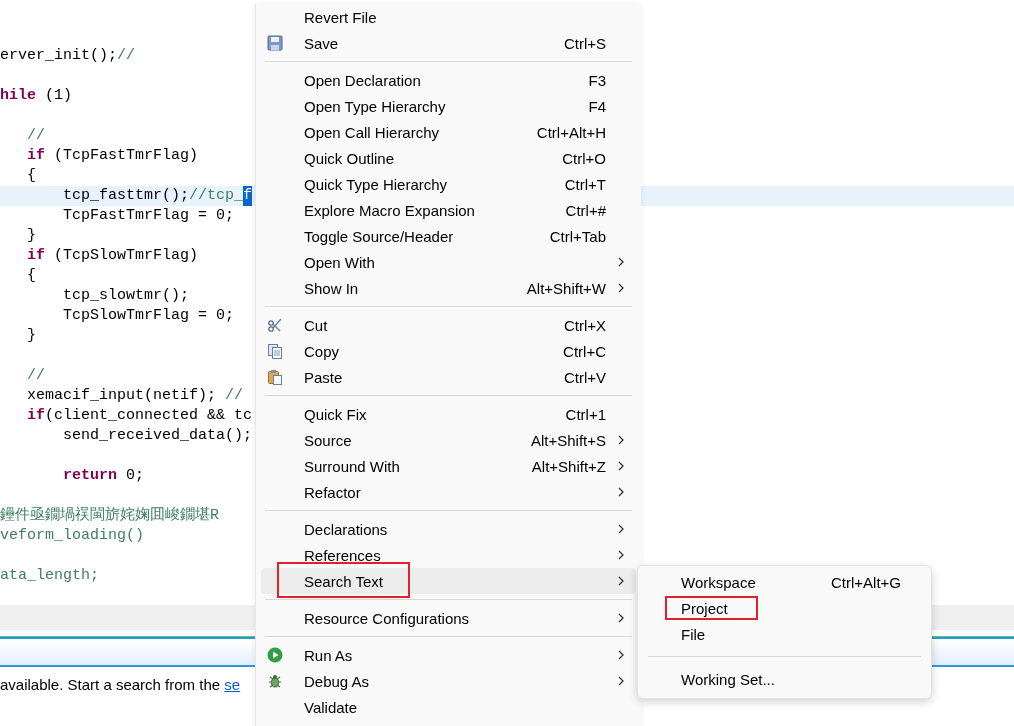 The image size is (1014, 726). What do you see at coordinates (448, 655) in the screenshot?
I see `menu-item: Run As` at bounding box center [448, 655].